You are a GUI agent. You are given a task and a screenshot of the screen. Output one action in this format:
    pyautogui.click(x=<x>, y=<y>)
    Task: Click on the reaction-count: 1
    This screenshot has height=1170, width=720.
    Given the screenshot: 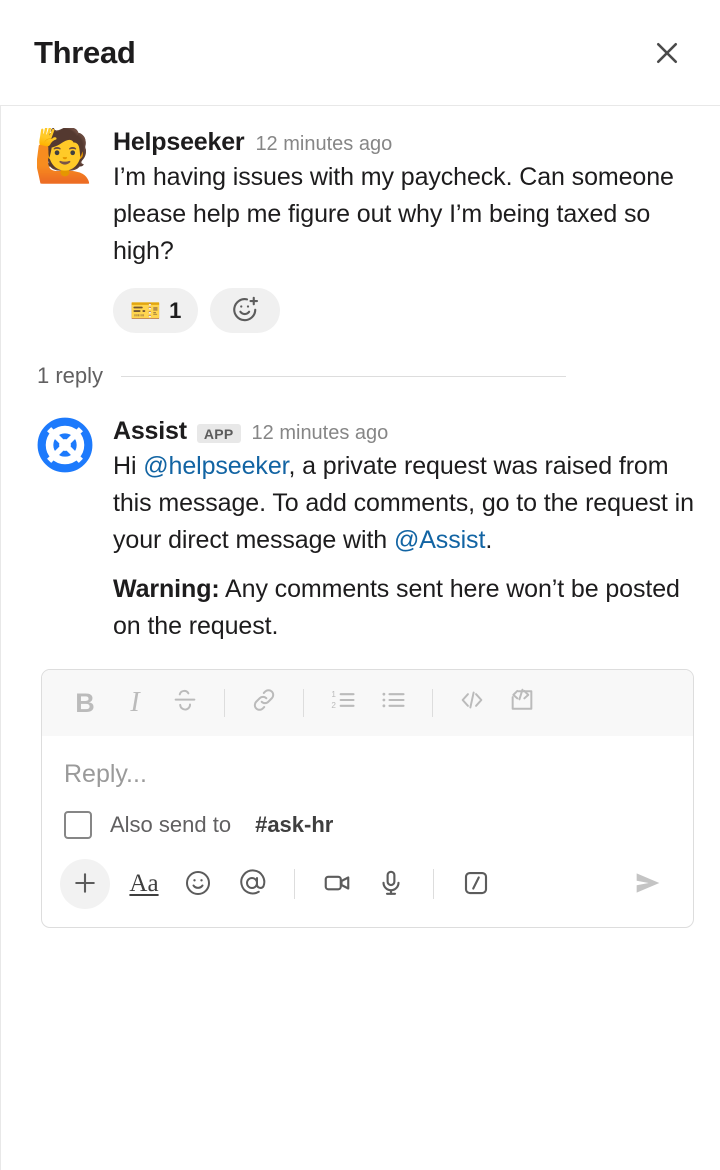 What is the action you would take?
    pyautogui.click(x=175, y=310)
    